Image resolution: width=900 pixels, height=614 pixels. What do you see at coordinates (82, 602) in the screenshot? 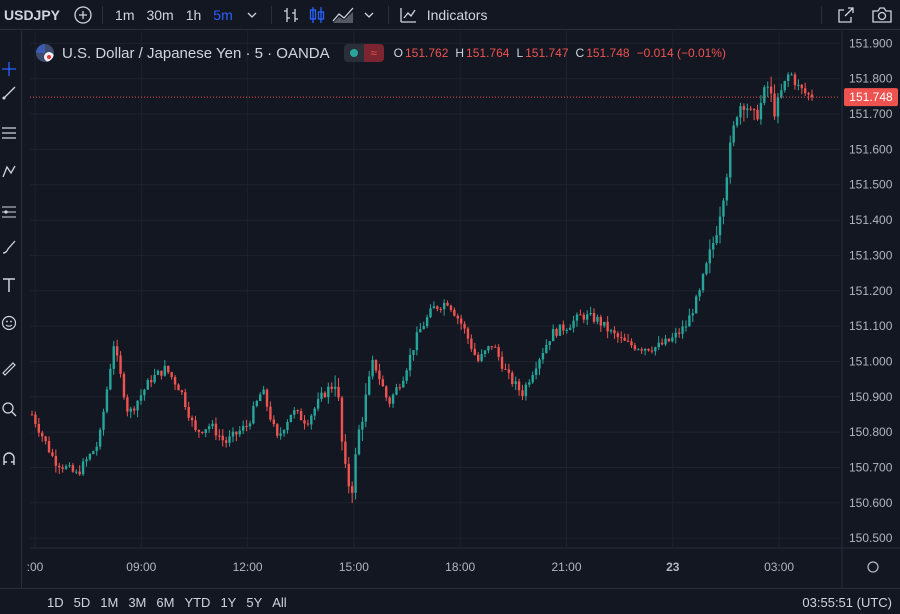
I see `range-5d-button: 5D` at bounding box center [82, 602].